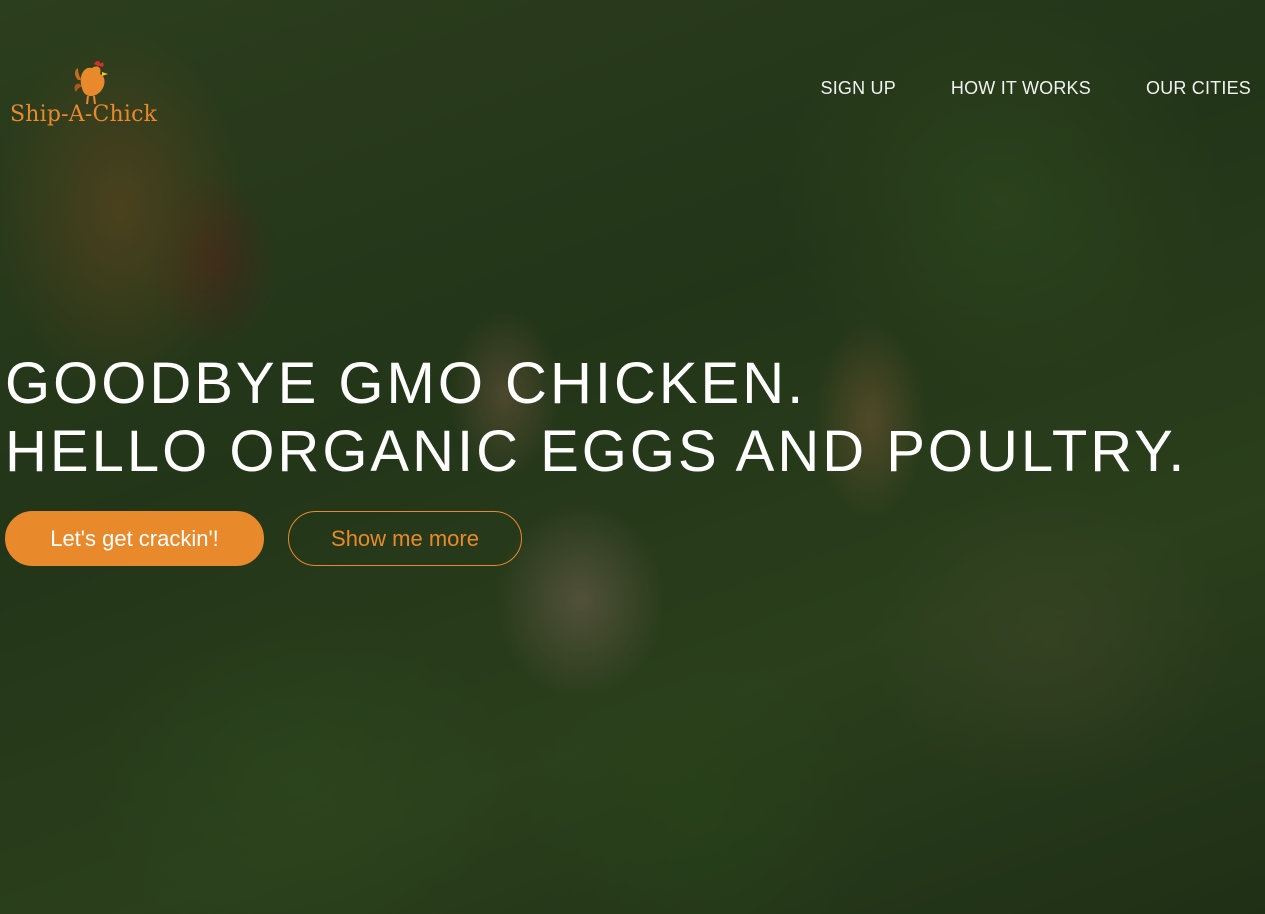  Describe the element at coordinates (84, 114) in the screenshot. I see `brand-name: Ship-A-Chick` at that location.